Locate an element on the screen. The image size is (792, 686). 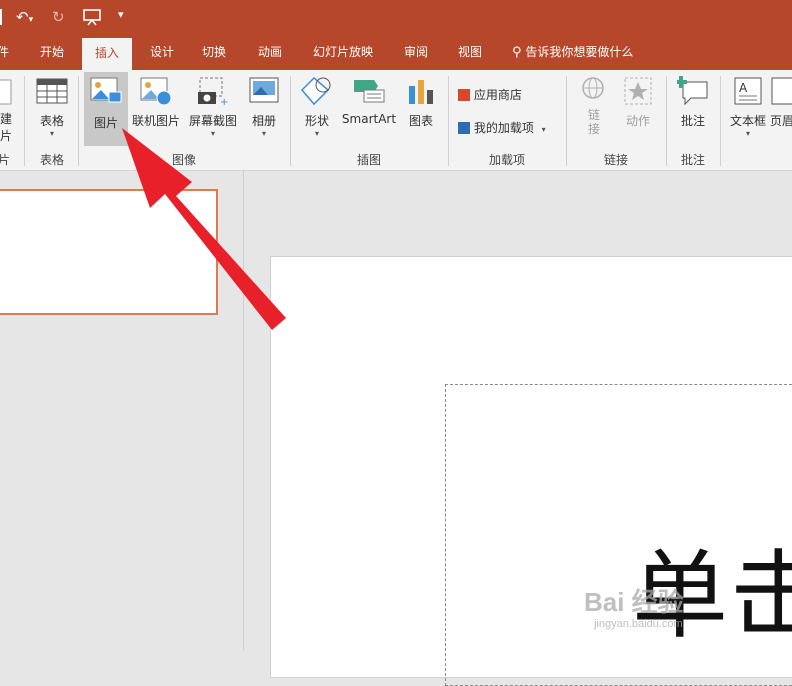
customize-toolbar-icon: ▾ is located at coordinates (121, 14).